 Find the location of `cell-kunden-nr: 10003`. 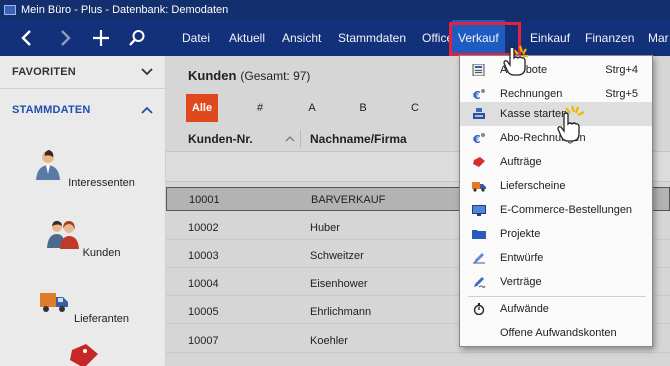

cell-kunden-nr: 10003 is located at coordinates (203, 256).